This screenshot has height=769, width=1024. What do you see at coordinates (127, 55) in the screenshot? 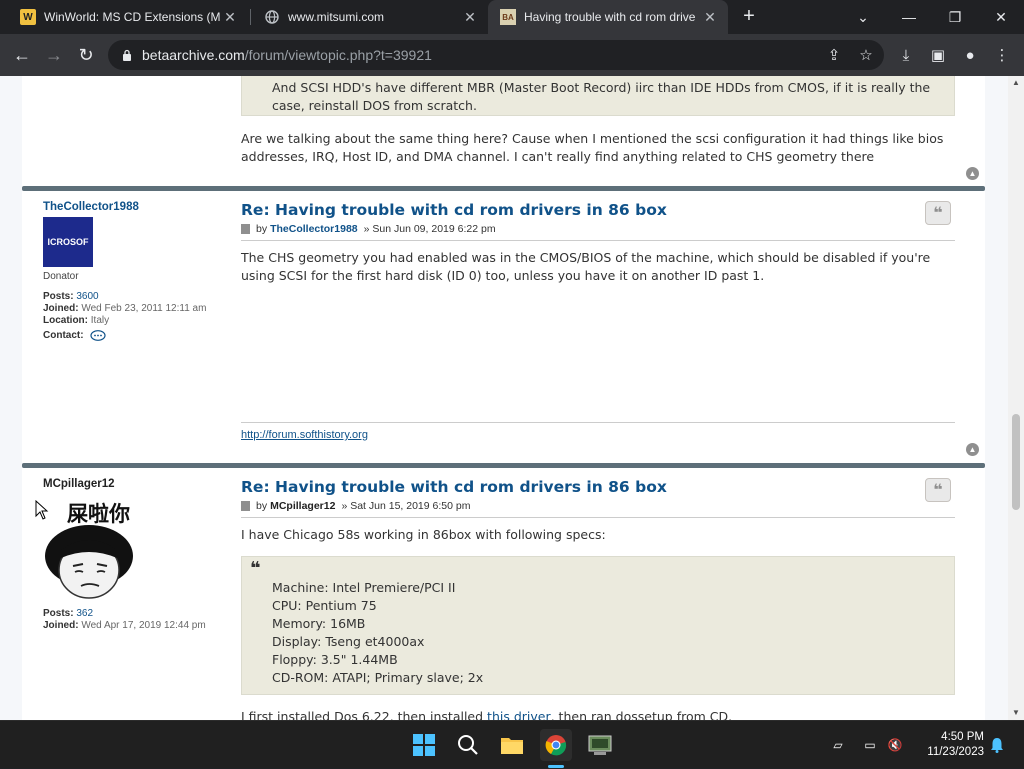
I see `lock-icon` at bounding box center [127, 55].